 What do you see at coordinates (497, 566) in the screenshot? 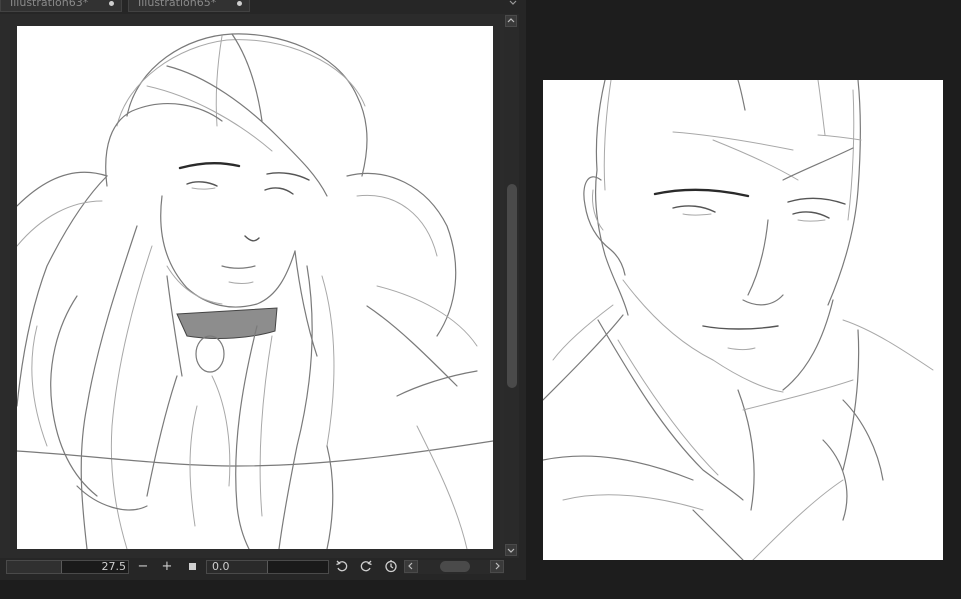
I see `chevron-right-icon` at bounding box center [497, 566].